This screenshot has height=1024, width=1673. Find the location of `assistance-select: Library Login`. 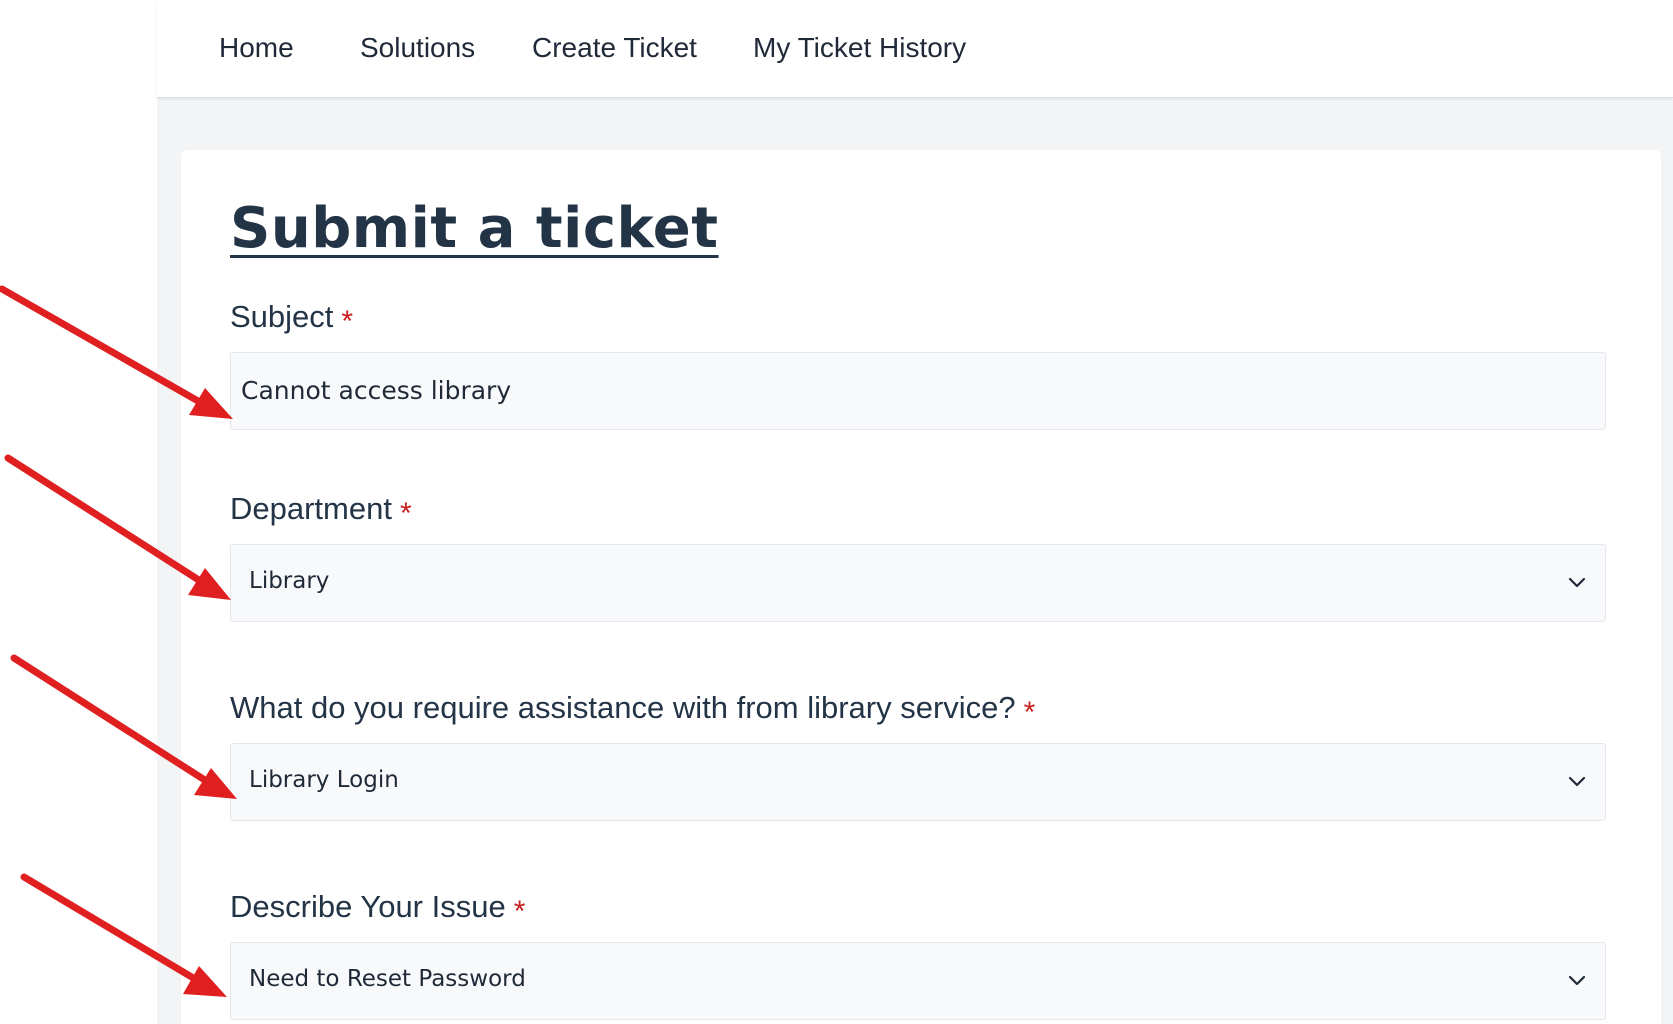

assistance-select: Library Login is located at coordinates (918, 782).